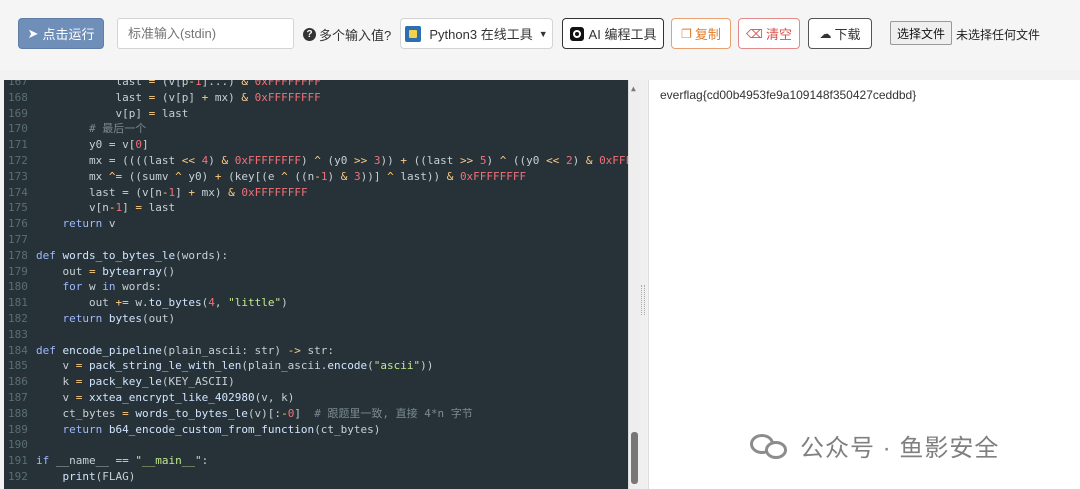 This screenshot has height=489, width=1080. I want to click on code-text: return bytes(out), so click(119, 318).